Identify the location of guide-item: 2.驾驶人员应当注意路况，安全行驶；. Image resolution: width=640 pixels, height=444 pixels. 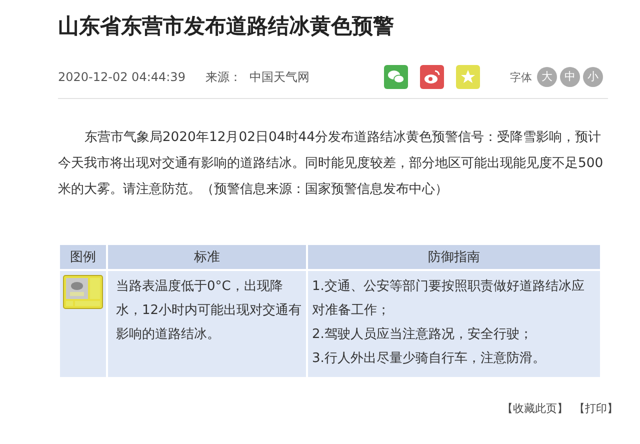
(423, 335).